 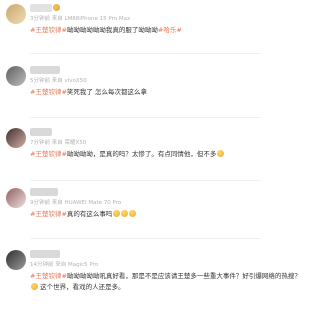 What do you see at coordinates (89, 214) in the screenshot?
I see `comment-body: 真的有这么事吗` at bounding box center [89, 214].